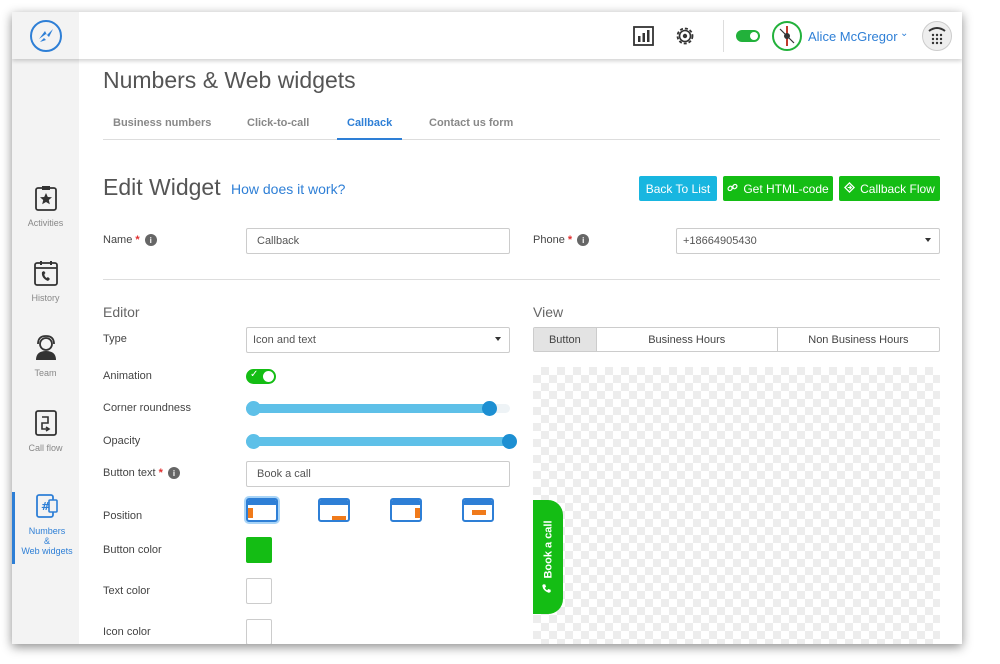 This screenshot has height=664, width=1000. What do you see at coordinates (127, 591) in the screenshot?
I see `text-color-label: Text color` at bounding box center [127, 591].